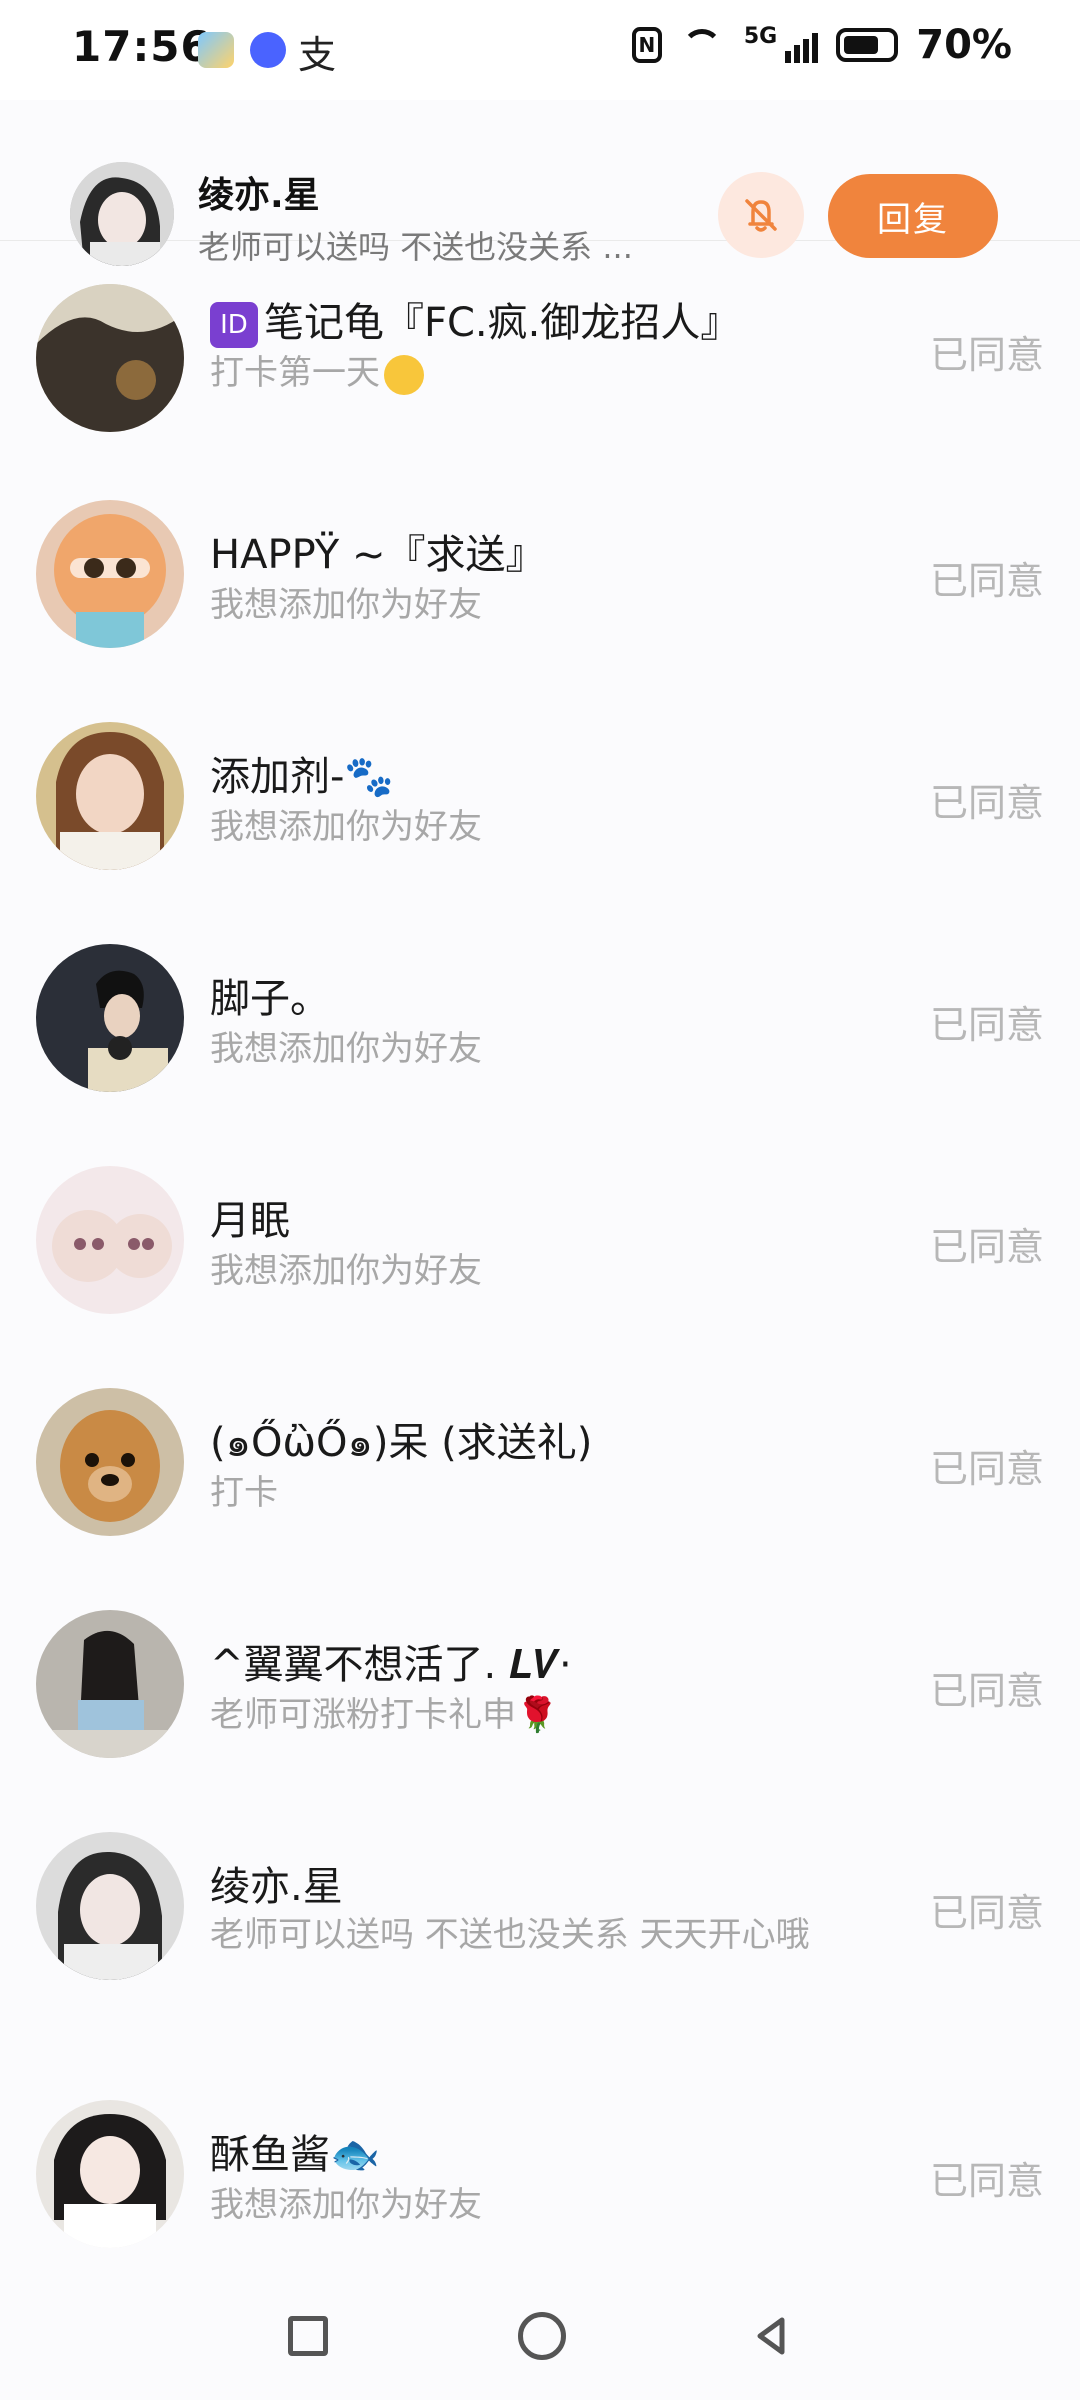  I want to click on triangle-back-icon, so click(772, 2336).